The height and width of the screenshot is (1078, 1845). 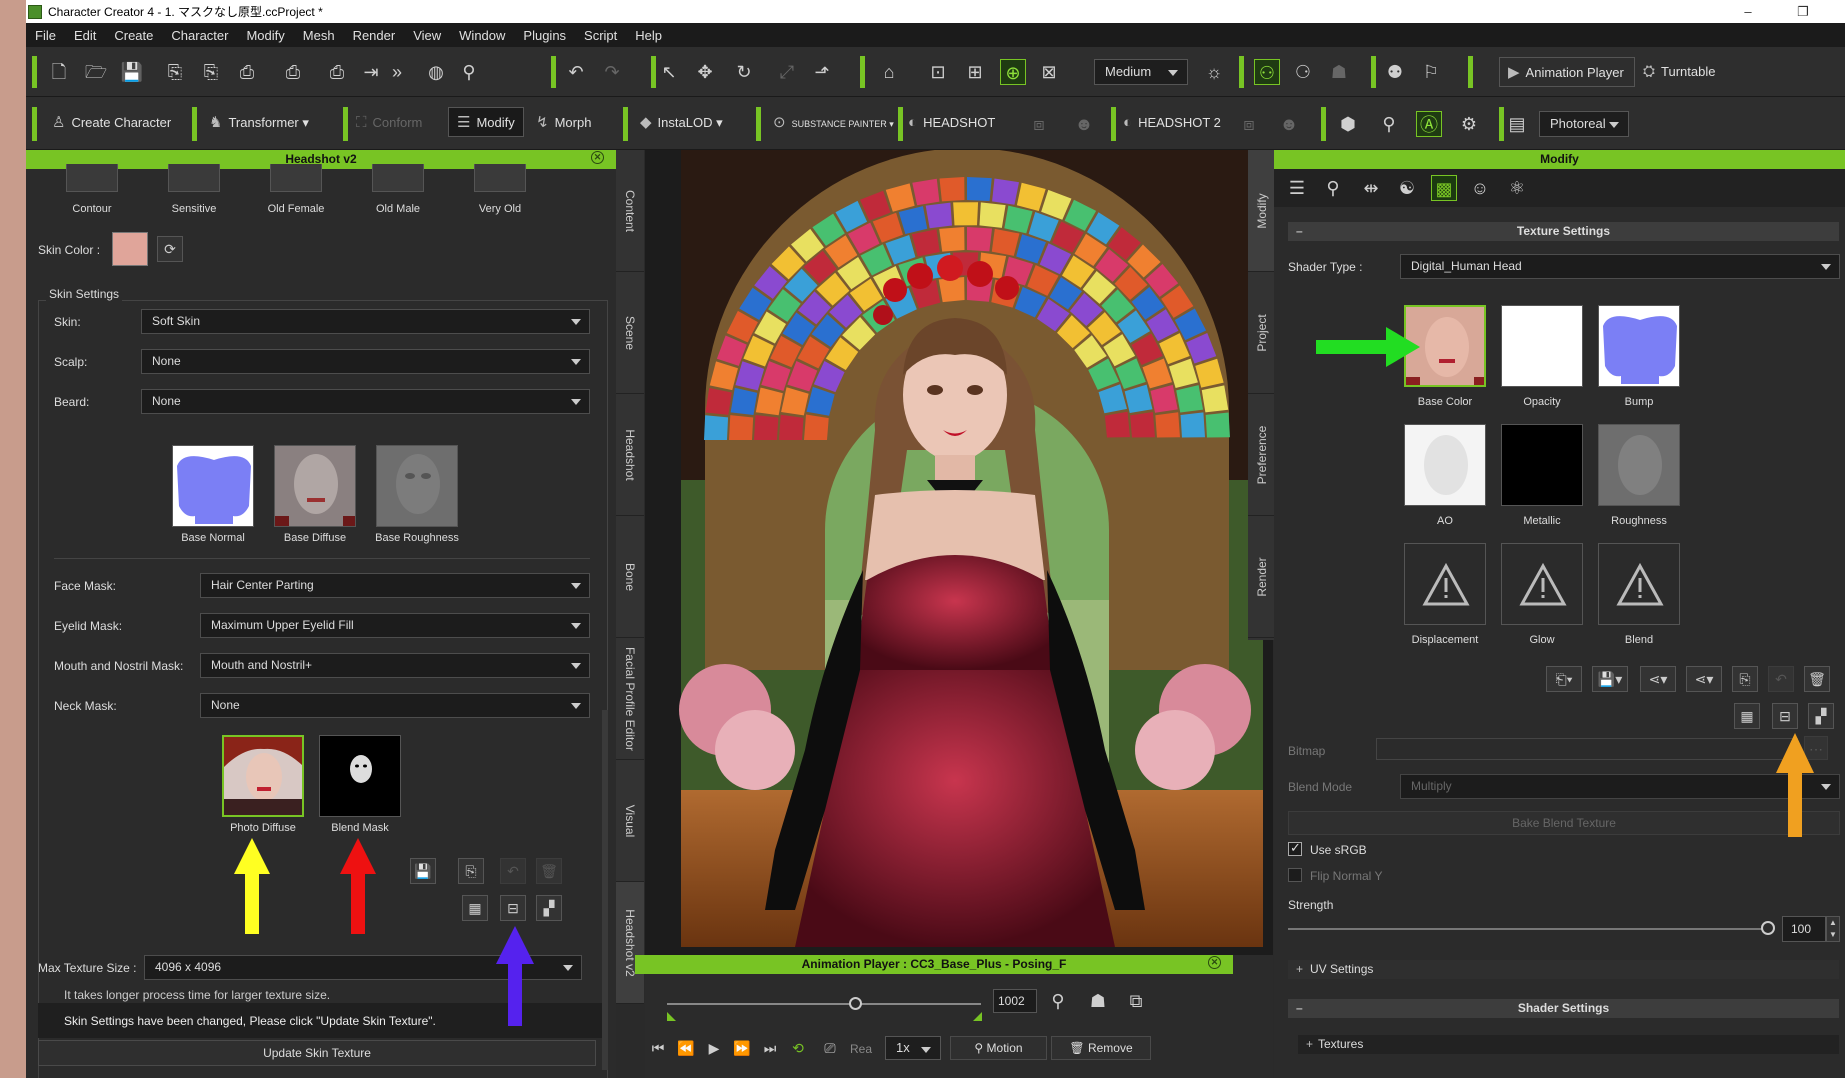 I want to click on photo-diffuse-thumb, so click(x=263, y=776).